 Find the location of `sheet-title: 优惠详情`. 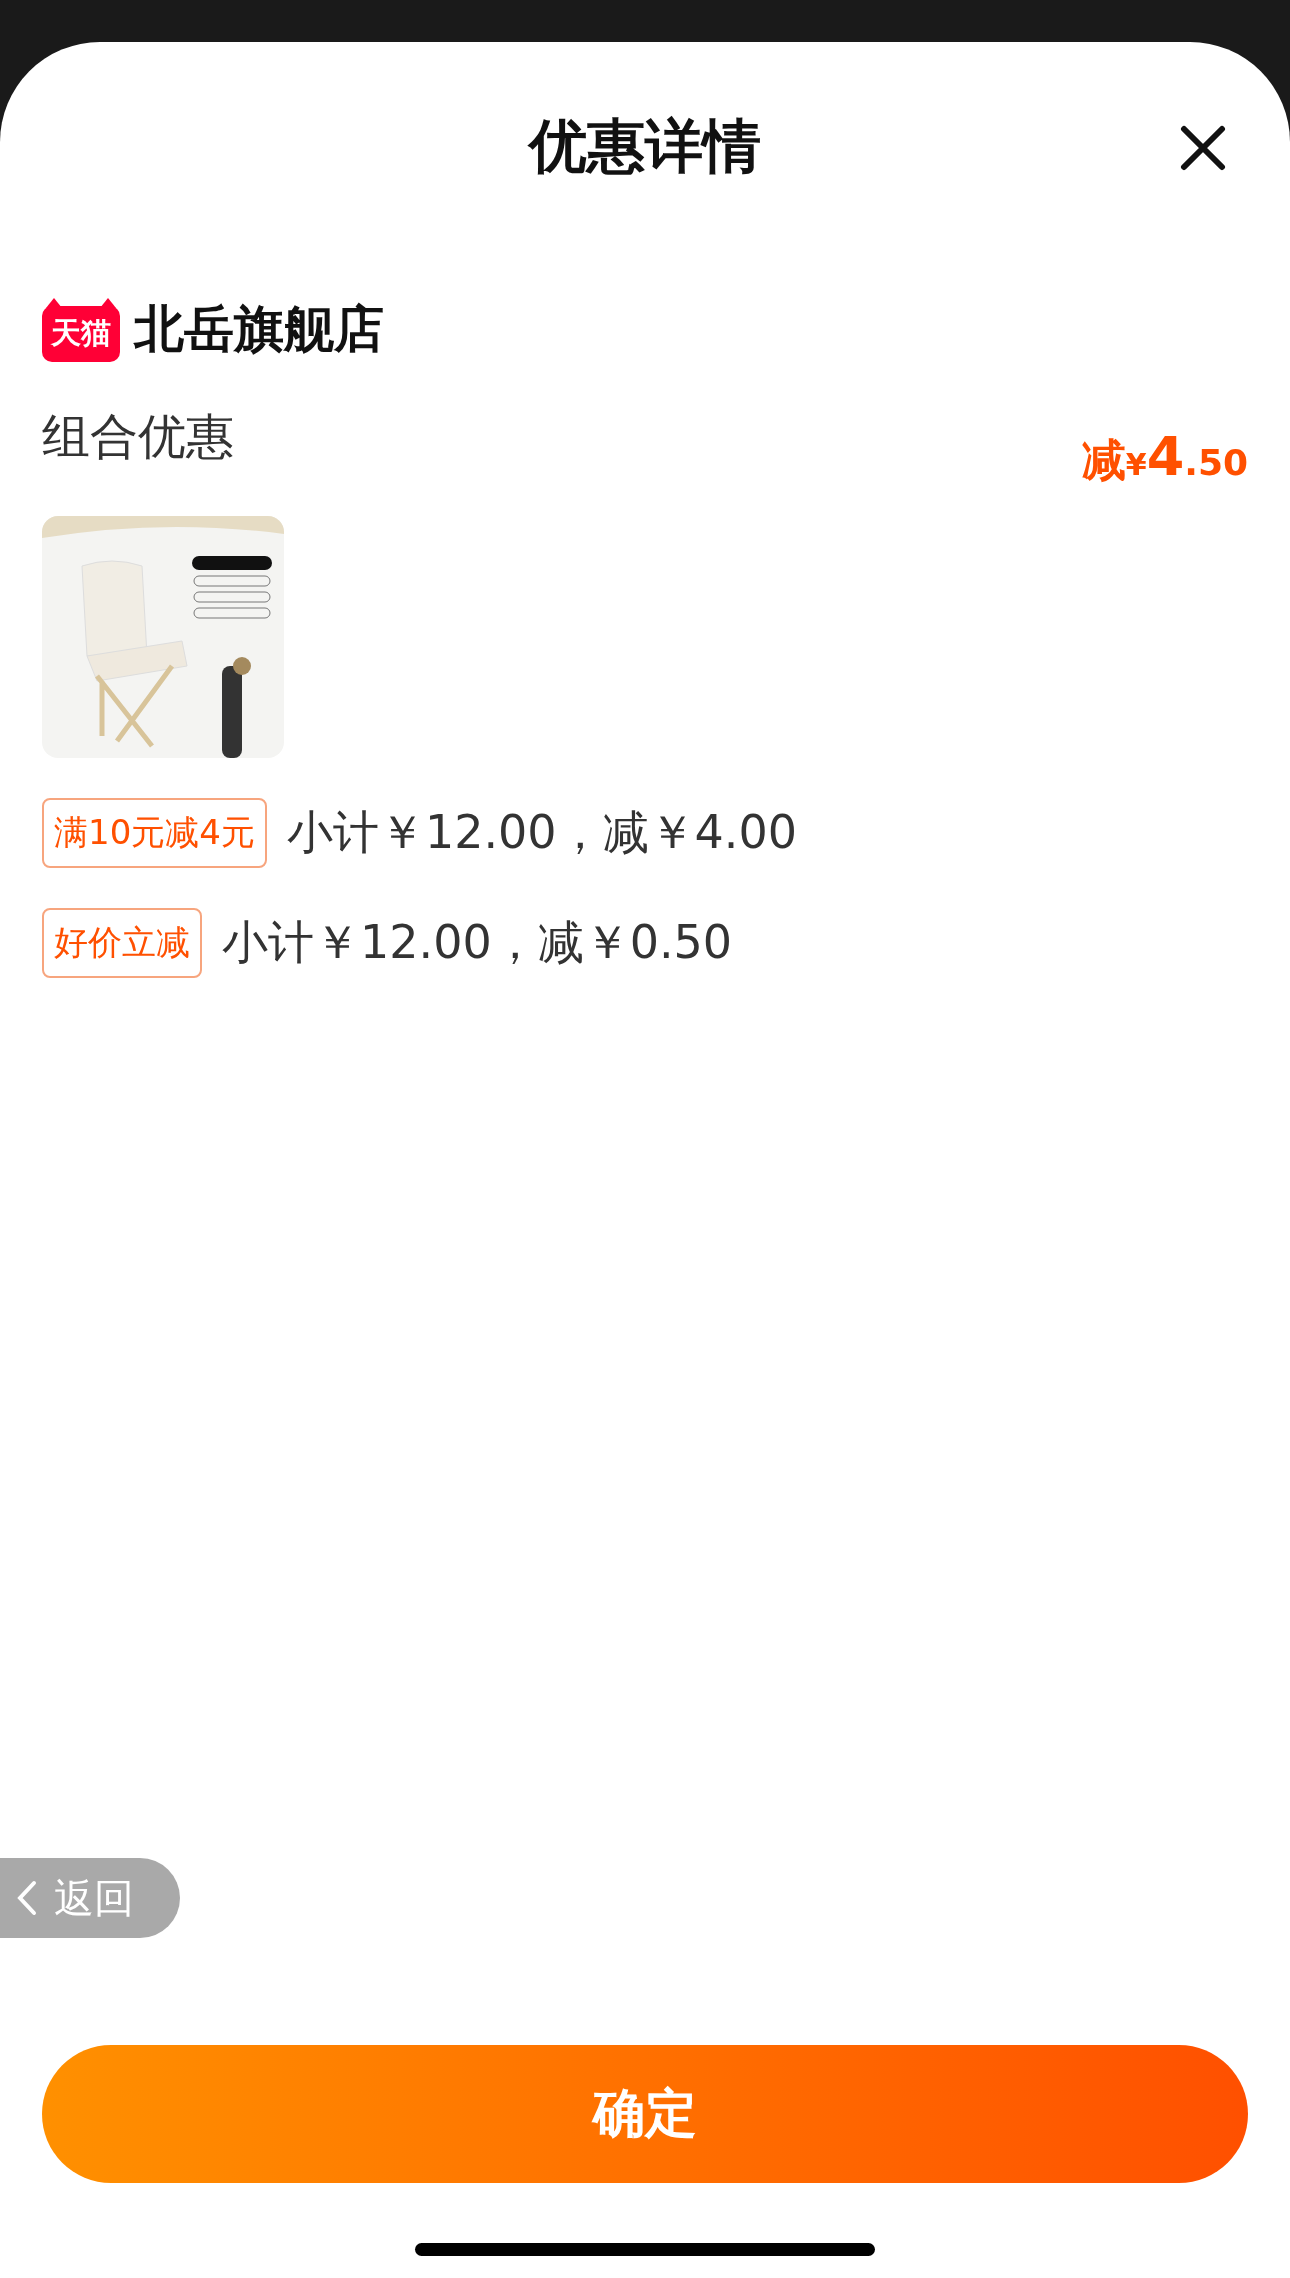

sheet-title: 优惠详情 is located at coordinates (645, 146).